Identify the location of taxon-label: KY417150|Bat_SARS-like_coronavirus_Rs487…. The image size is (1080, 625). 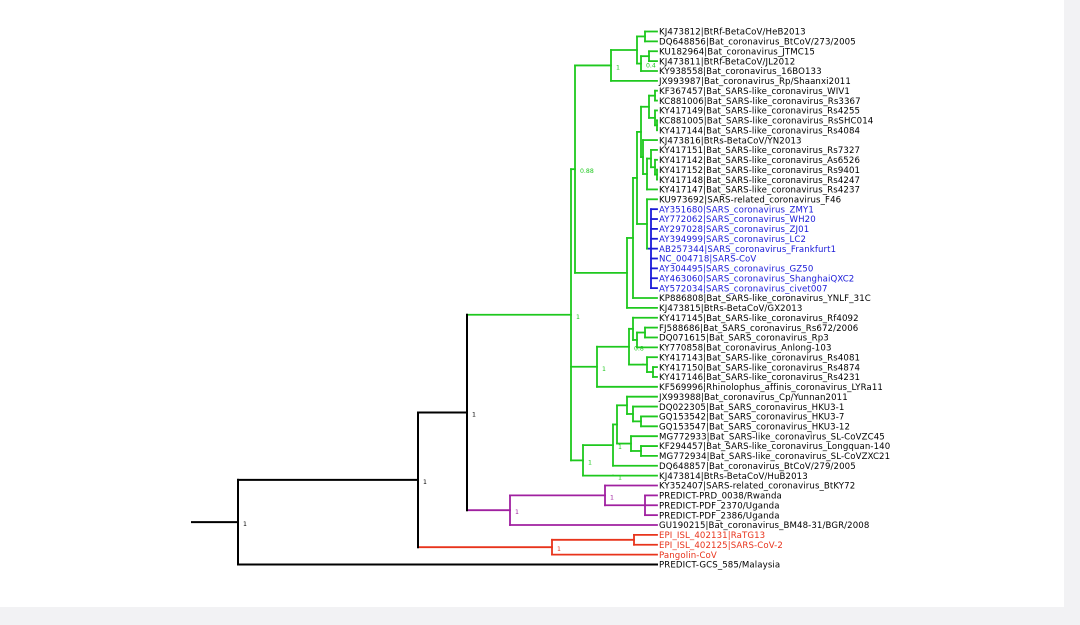
(759, 368).